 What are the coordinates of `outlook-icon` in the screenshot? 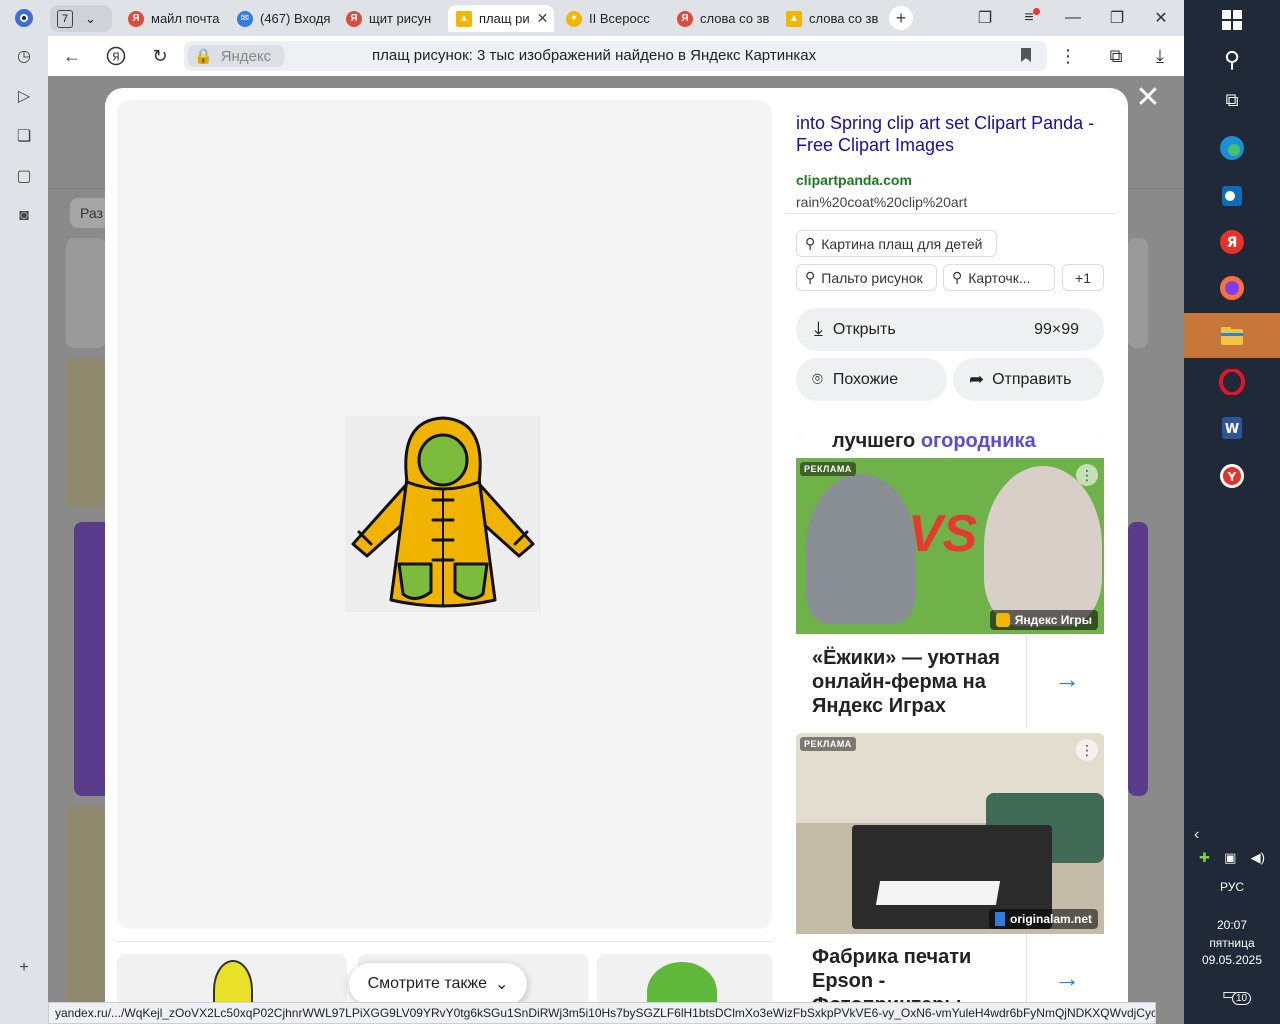 It's located at (1232, 196).